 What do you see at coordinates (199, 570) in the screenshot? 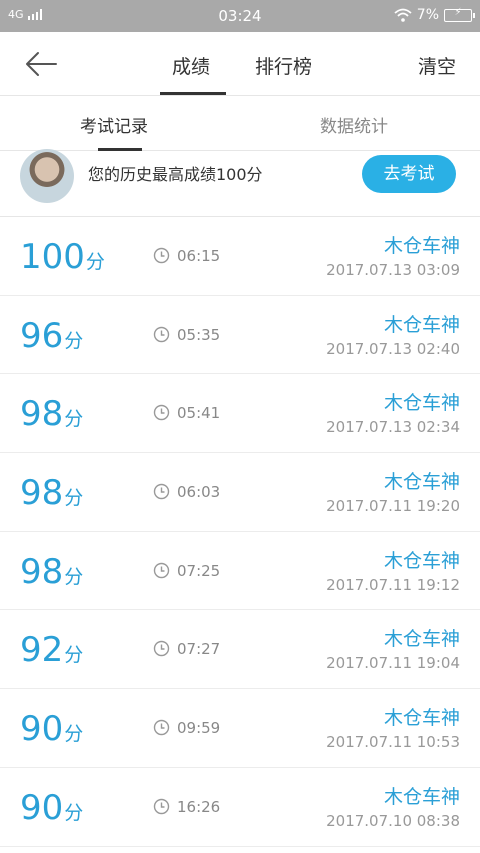
I see `exam-duration: 07:25` at bounding box center [199, 570].